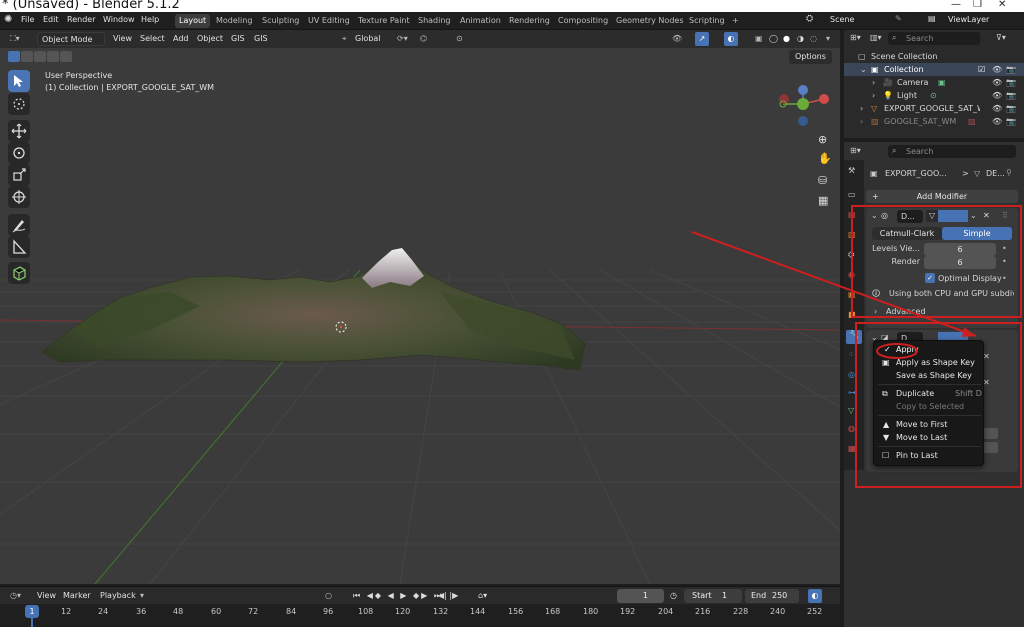  Describe the element at coordinates (825, 158) in the screenshot. I see `pan-hand-icon: ✋` at that location.